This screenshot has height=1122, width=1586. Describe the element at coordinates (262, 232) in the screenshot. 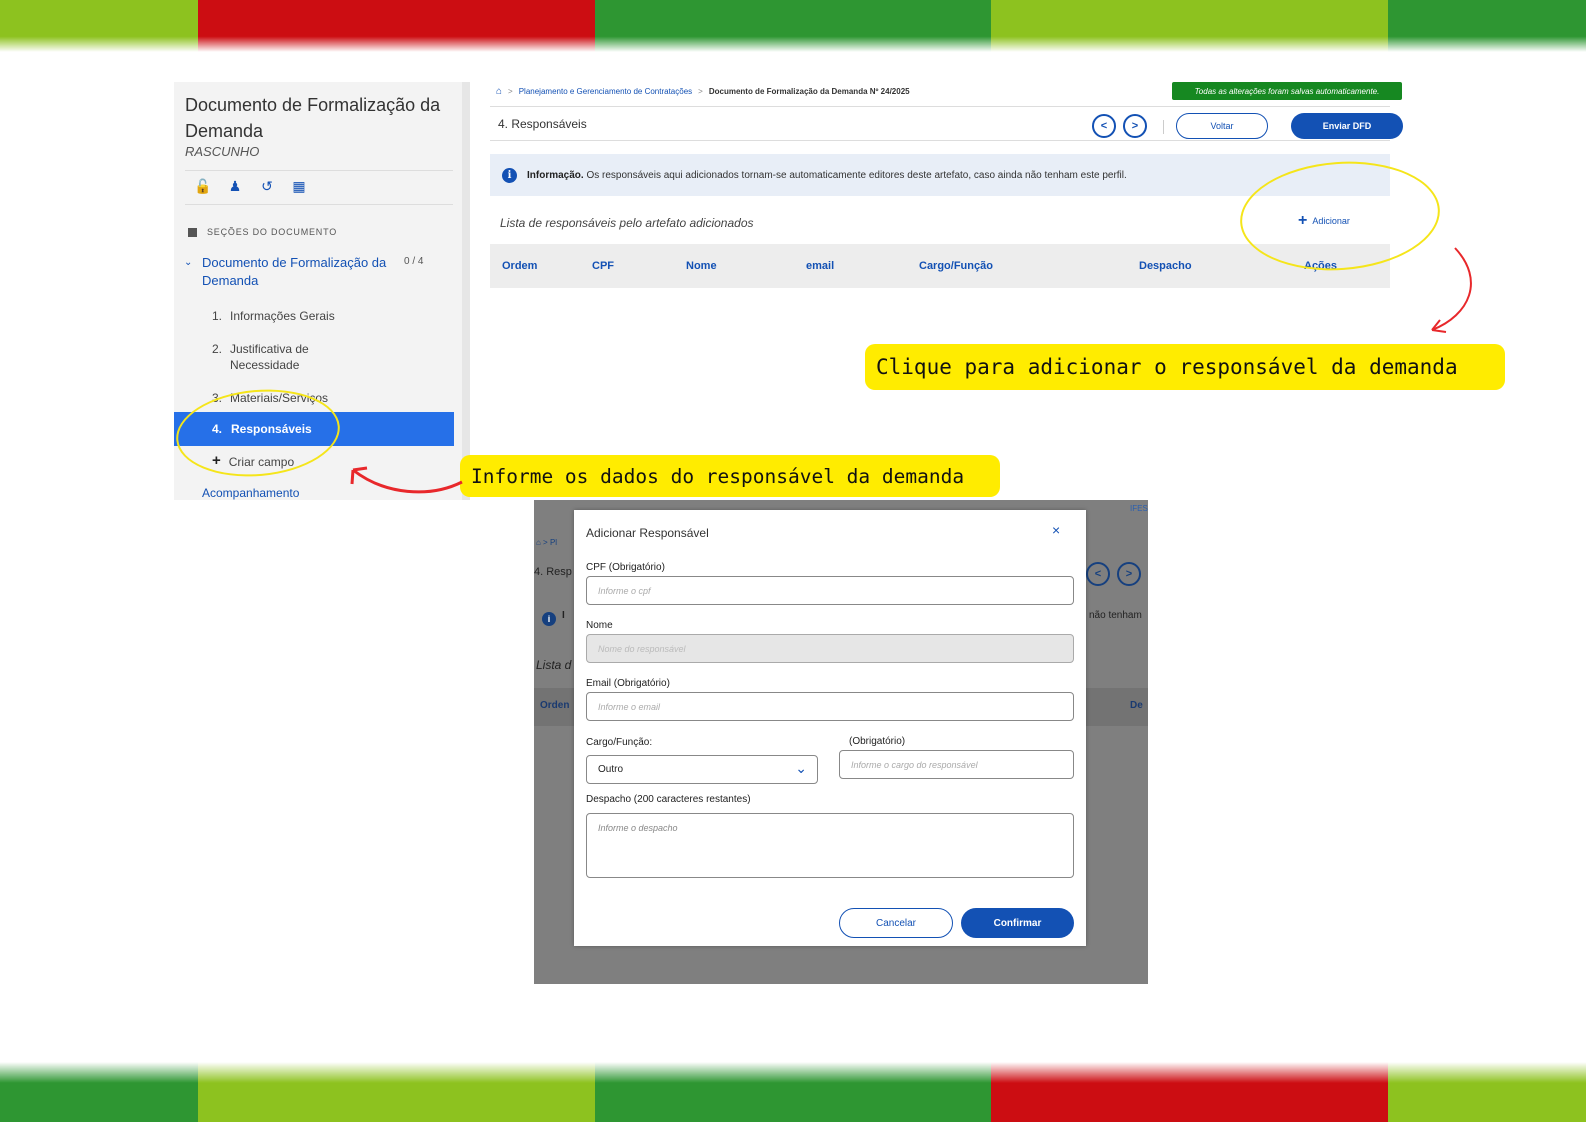

I see `sections-header: SEÇÕES DO DOCUMENTO` at that location.